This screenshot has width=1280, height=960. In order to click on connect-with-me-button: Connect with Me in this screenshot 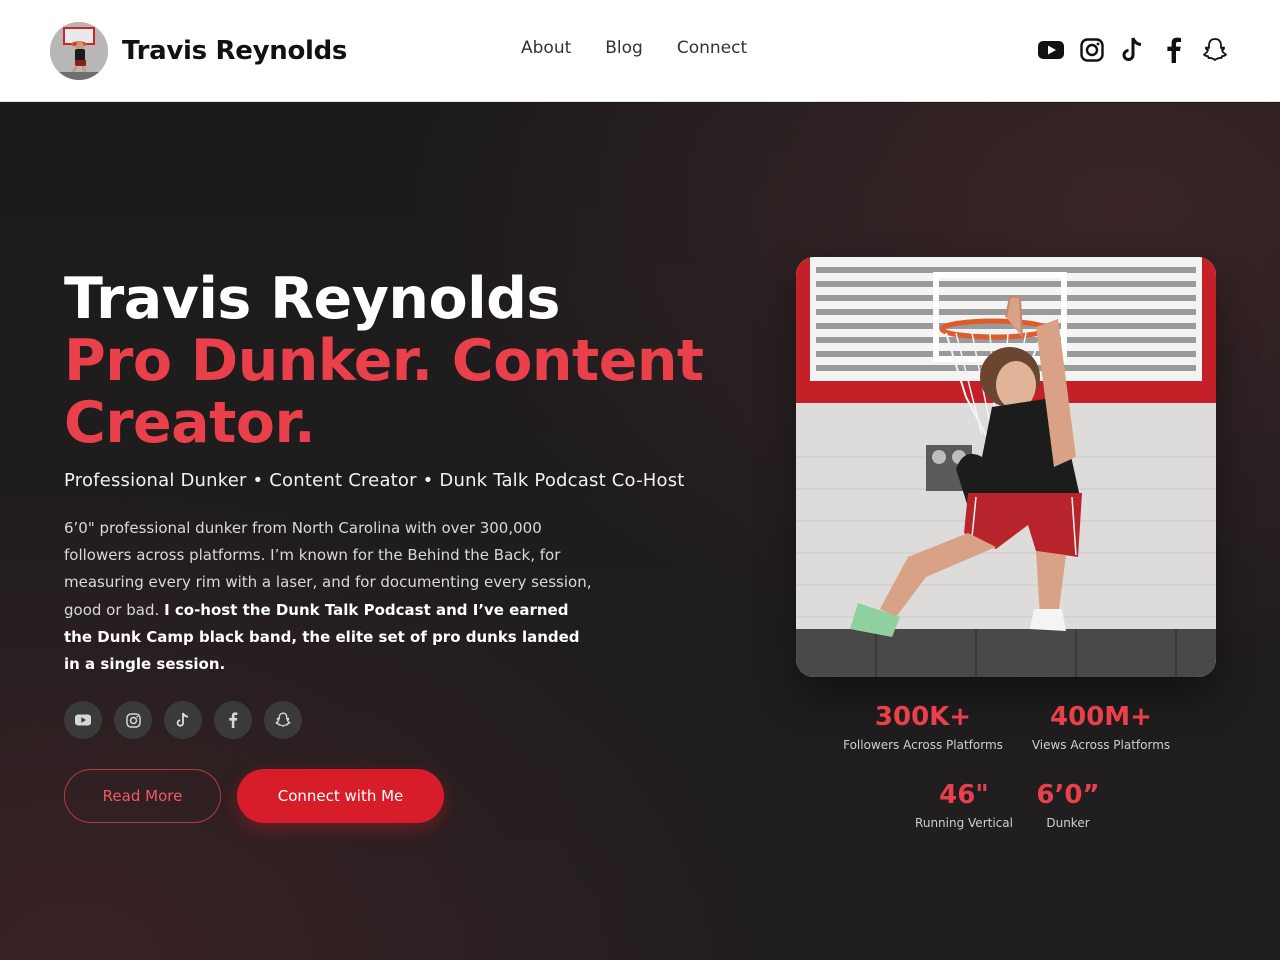, I will do `click(340, 796)`.